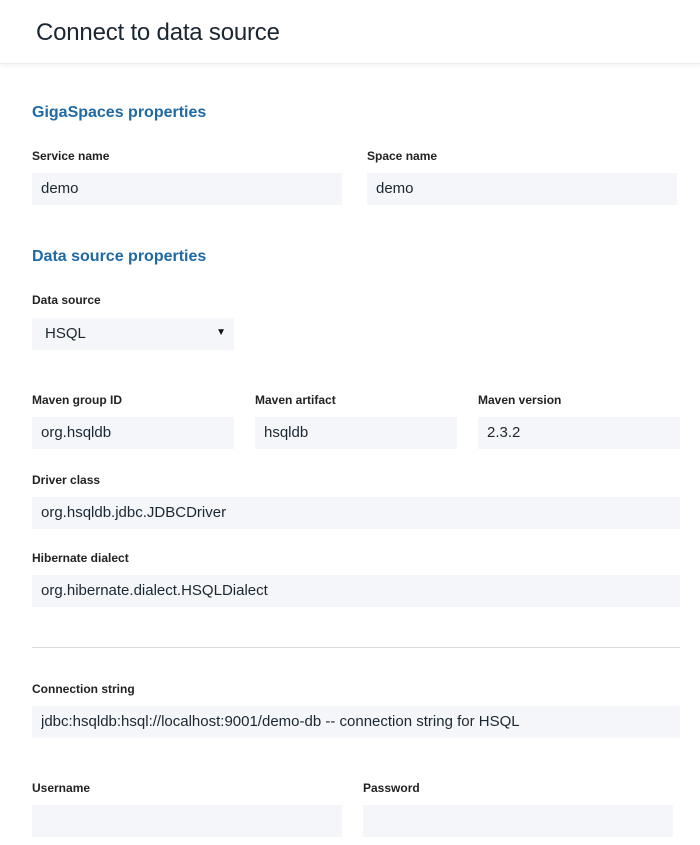 Image resolution: width=700 pixels, height=845 pixels. What do you see at coordinates (66, 300) in the screenshot?
I see `data-source-label: Data source` at bounding box center [66, 300].